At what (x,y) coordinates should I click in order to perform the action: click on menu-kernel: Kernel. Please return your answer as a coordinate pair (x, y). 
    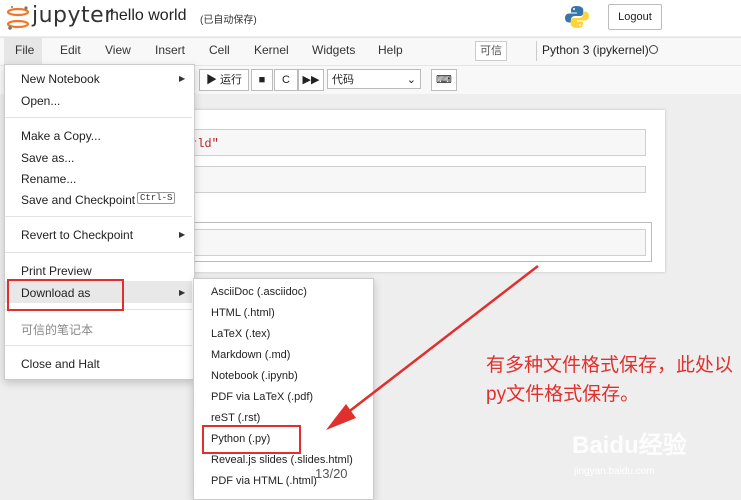
    Looking at the image, I should click on (271, 50).